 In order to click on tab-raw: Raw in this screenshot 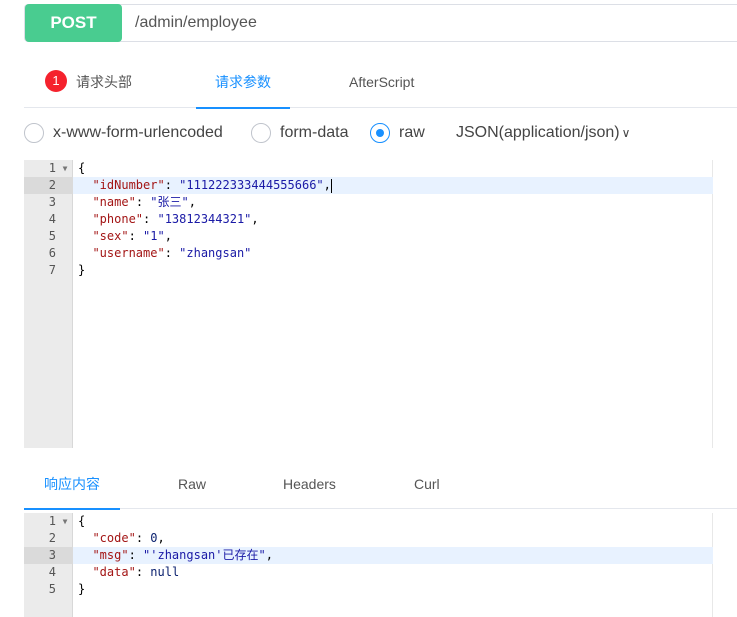, I will do `click(192, 485)`.